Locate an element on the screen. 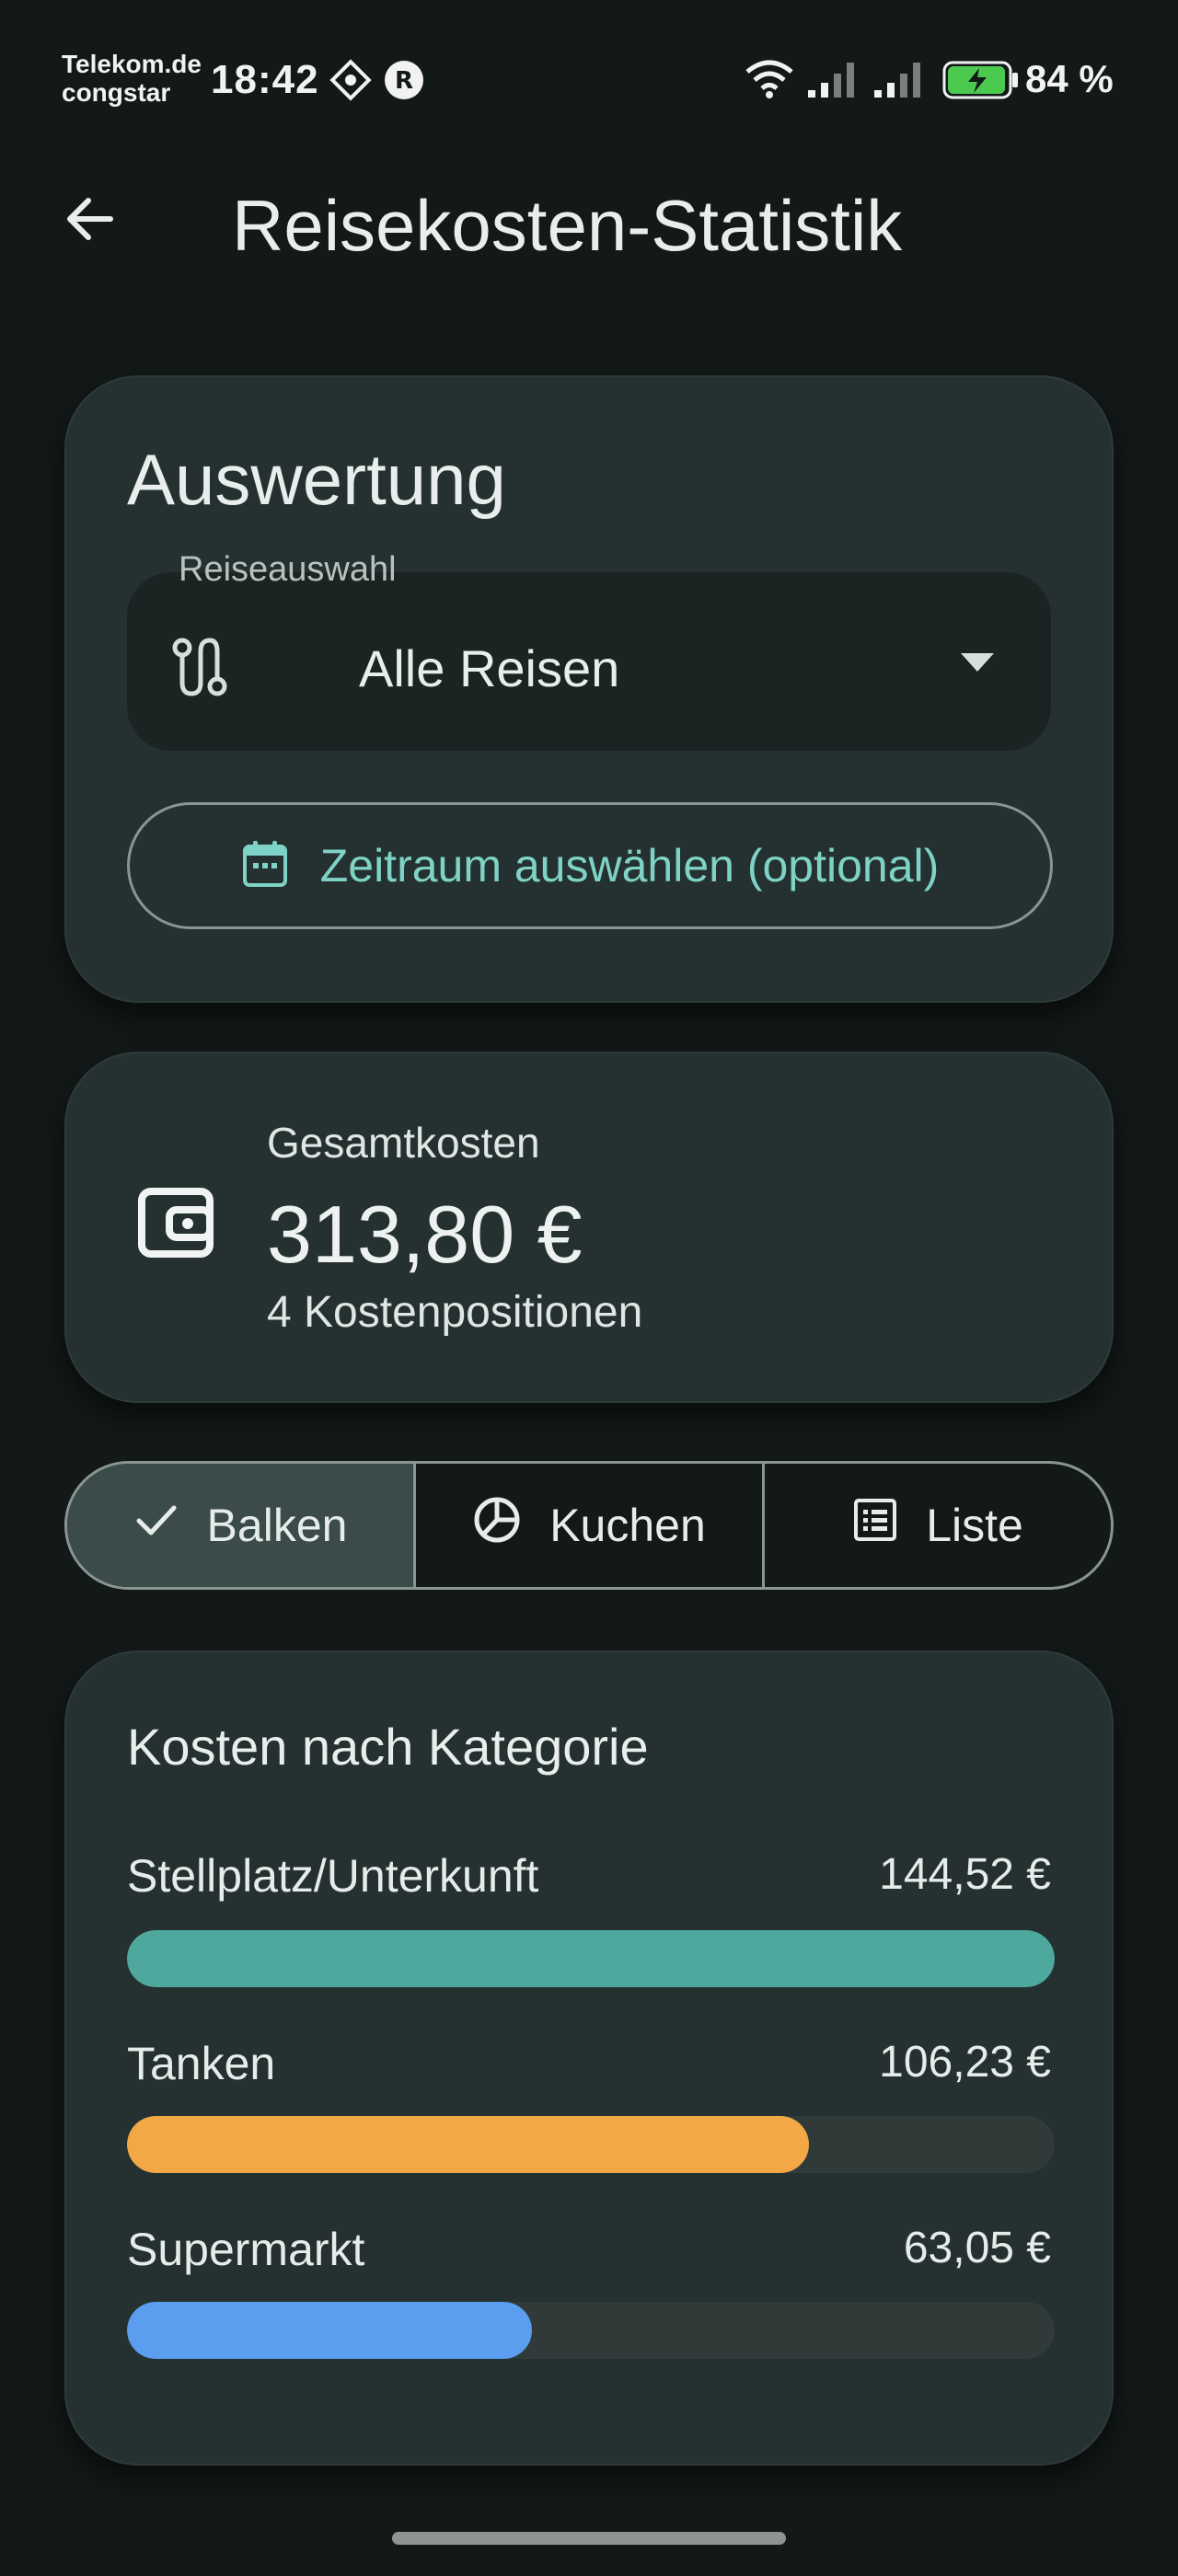 This screenshot has height=2576, width=1178. back-button is located at coordinates (90, 221).